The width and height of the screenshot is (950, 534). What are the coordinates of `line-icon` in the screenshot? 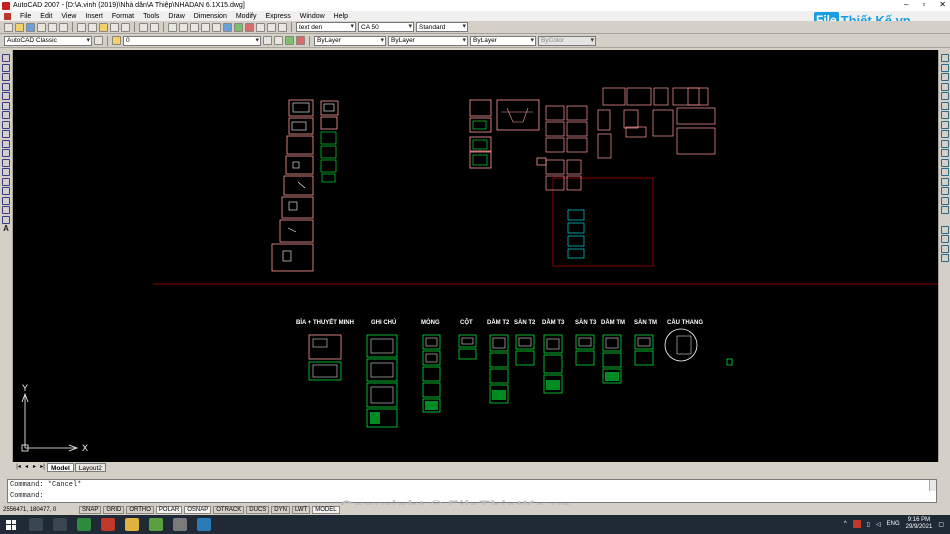 It's located at (6, 58).